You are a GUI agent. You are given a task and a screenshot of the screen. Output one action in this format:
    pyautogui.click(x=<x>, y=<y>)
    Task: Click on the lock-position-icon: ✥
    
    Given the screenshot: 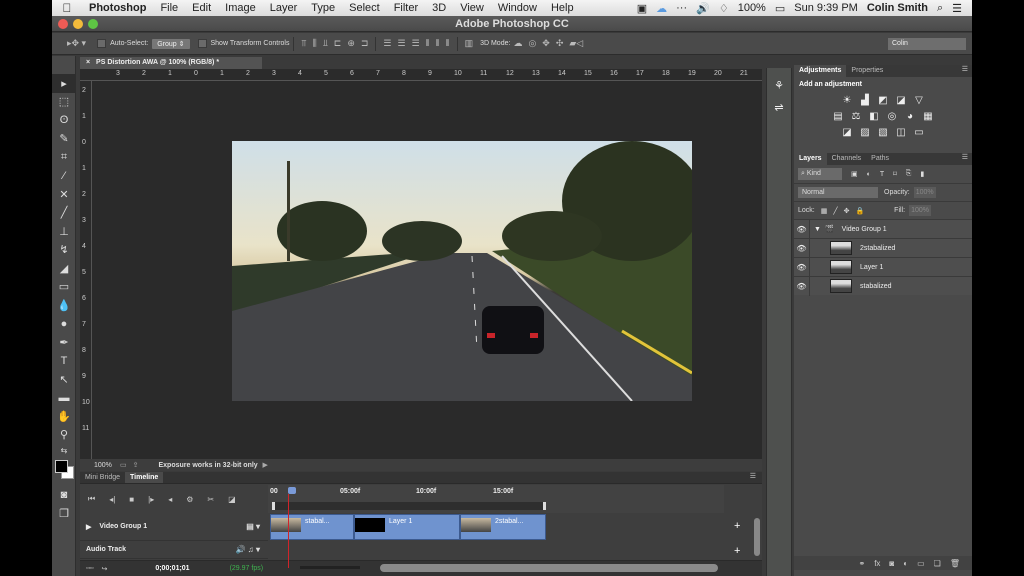 What is the action you would take?
    pyautogui.click(x=847, y=211)
    